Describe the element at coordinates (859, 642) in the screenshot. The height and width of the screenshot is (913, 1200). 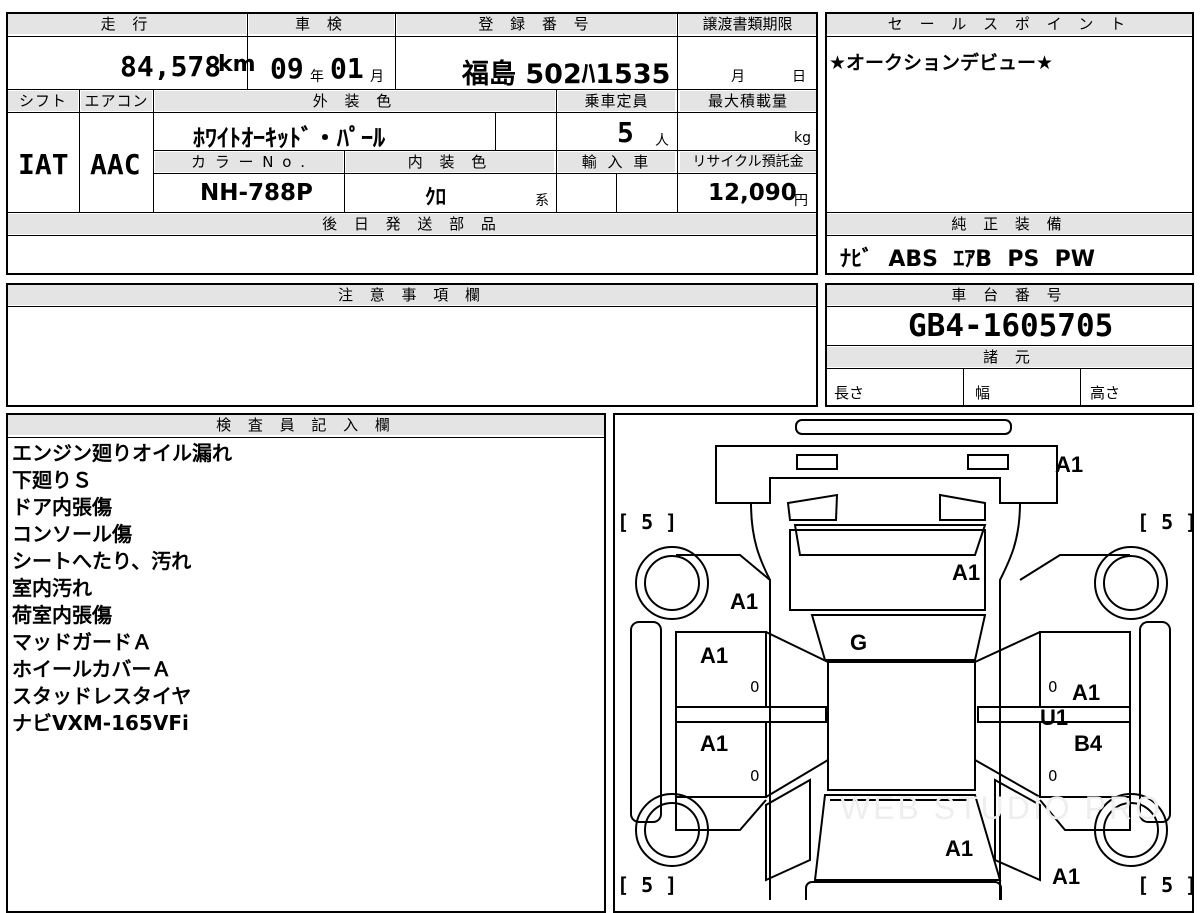
I see `mark-windshield: G` at that location.